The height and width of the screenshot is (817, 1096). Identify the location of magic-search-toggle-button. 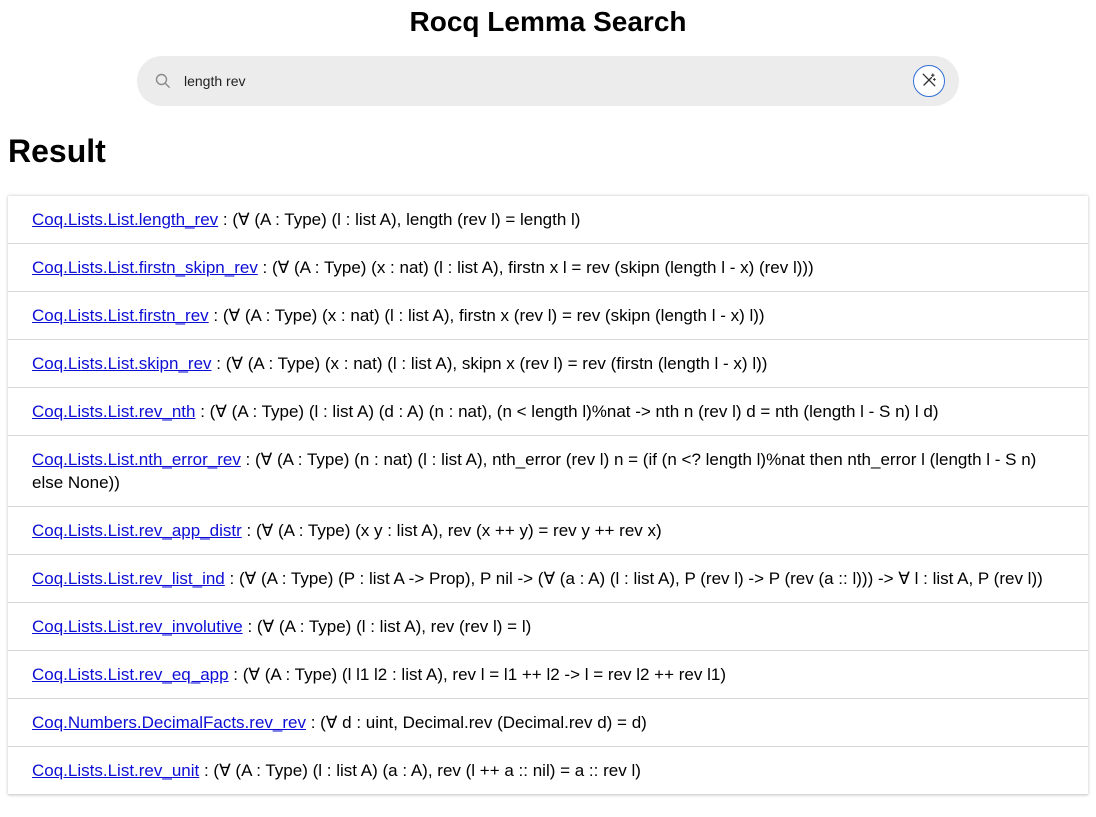
(929, 81).